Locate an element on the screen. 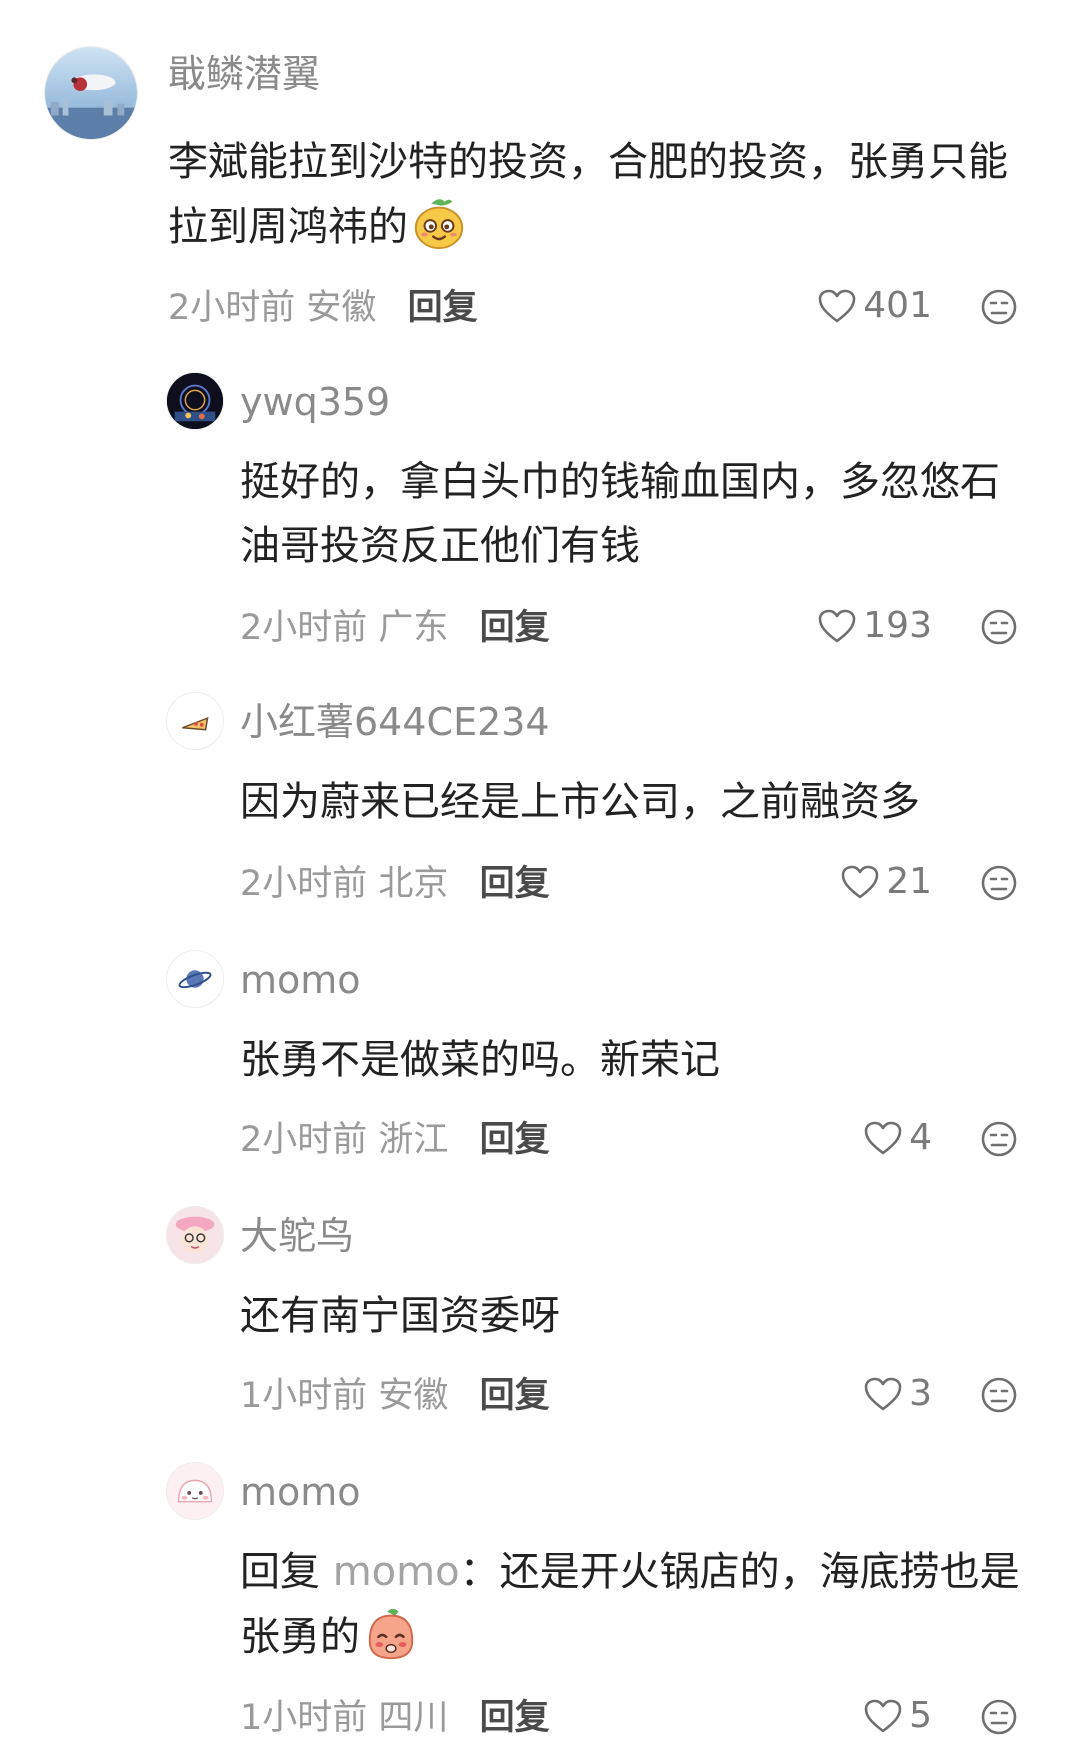 This screenshot has height=1751, width=1080. username: 小红薯644CE234 is located at coordinates (395, 722).